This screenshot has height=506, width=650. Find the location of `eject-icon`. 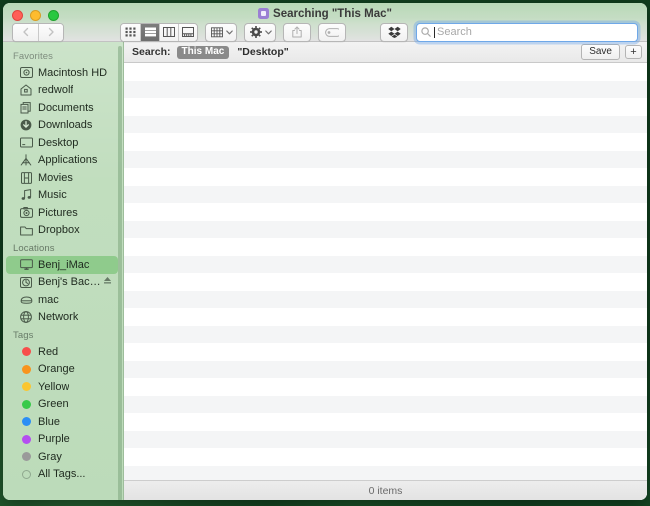

eject-icon is located at coordinates (107, 282).